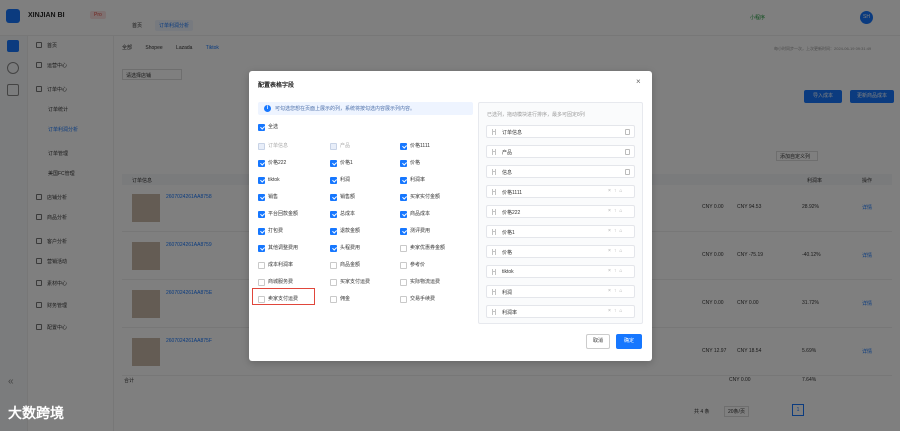 Image resolution: width=900 pixels, height=431 pixels. What do you see at coordinates (345, 299) in the screenshot?
I see `field-label: 佣金` at bounding box center [345, 299].